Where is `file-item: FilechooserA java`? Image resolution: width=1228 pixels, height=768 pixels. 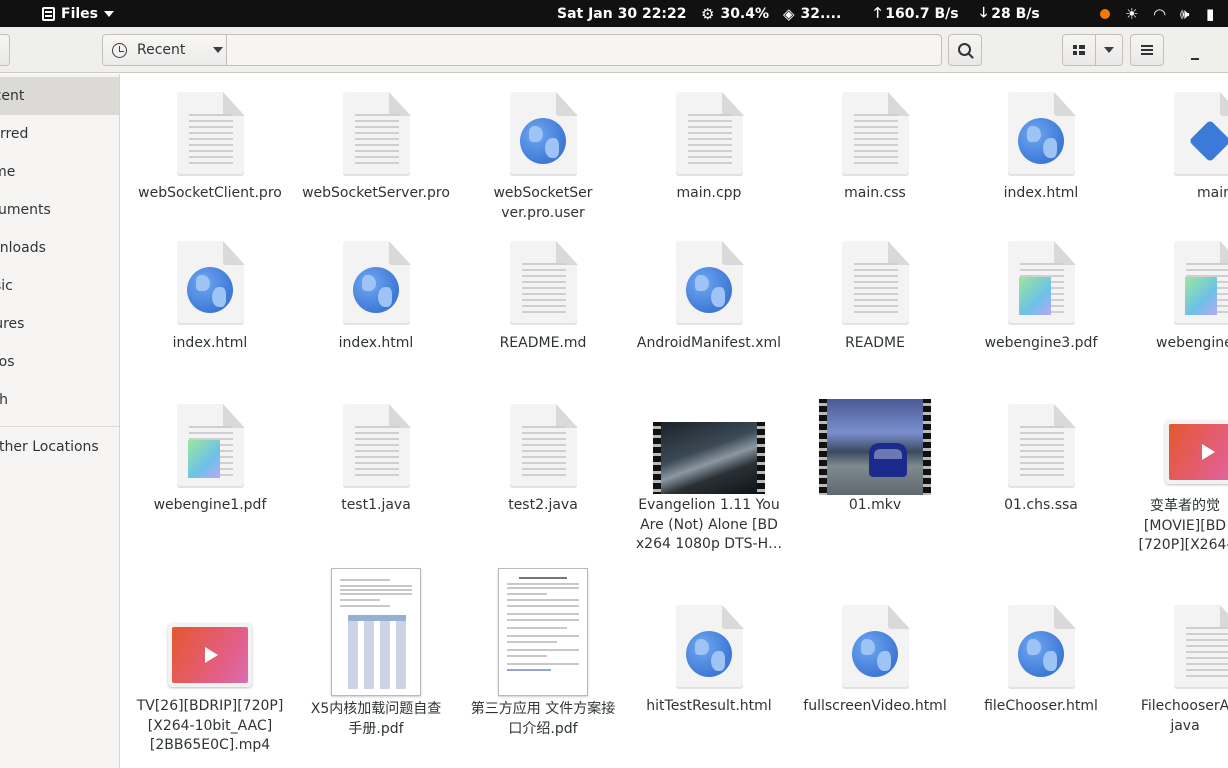
file-item: FilechooserA java is located at coordinates (1176, 675).